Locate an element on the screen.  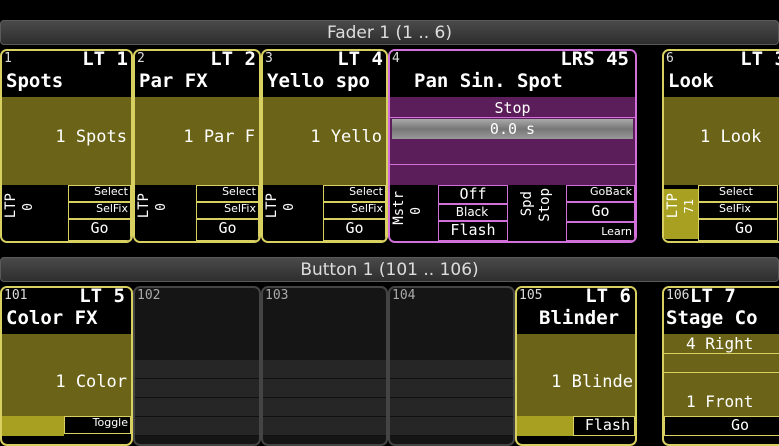
executor-number: 101 is located at coordinates (16, 295).